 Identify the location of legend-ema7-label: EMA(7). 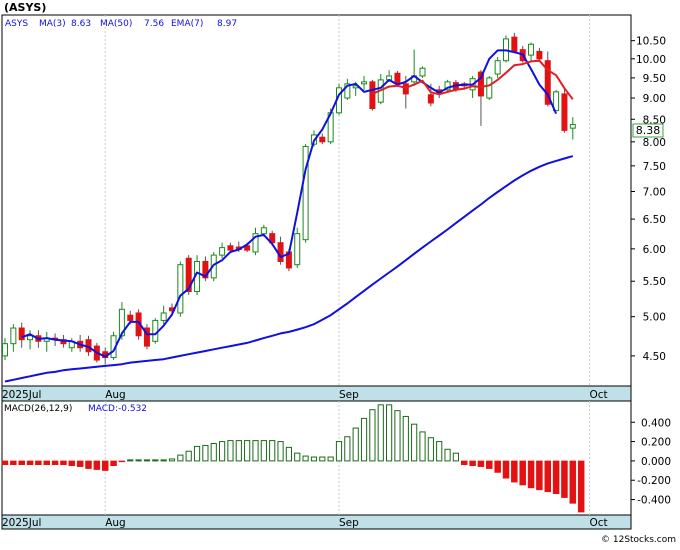
(187, 24).